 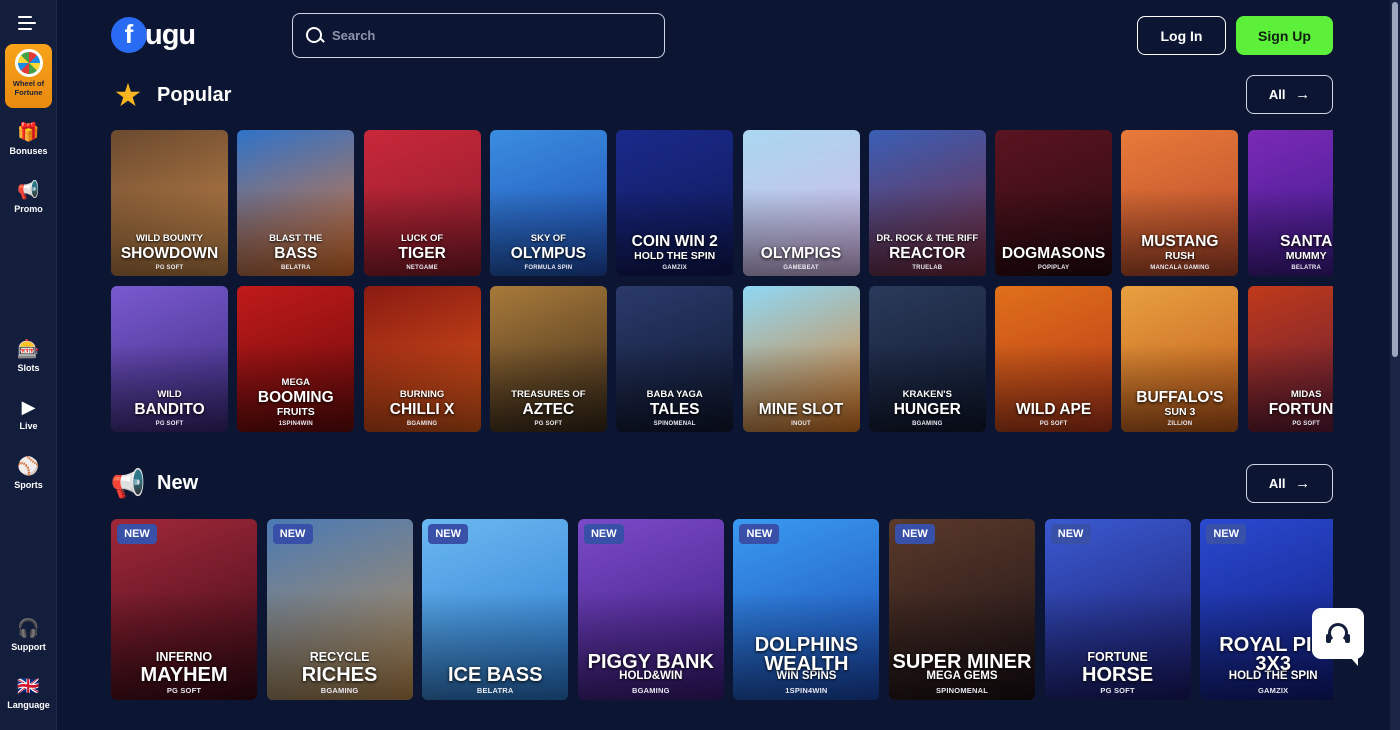 What do you see at coordinates (169, 359) in the screenshot?
I see `game-card: PG SOFT BANDITO WILD` at bounding box center [169, 359].